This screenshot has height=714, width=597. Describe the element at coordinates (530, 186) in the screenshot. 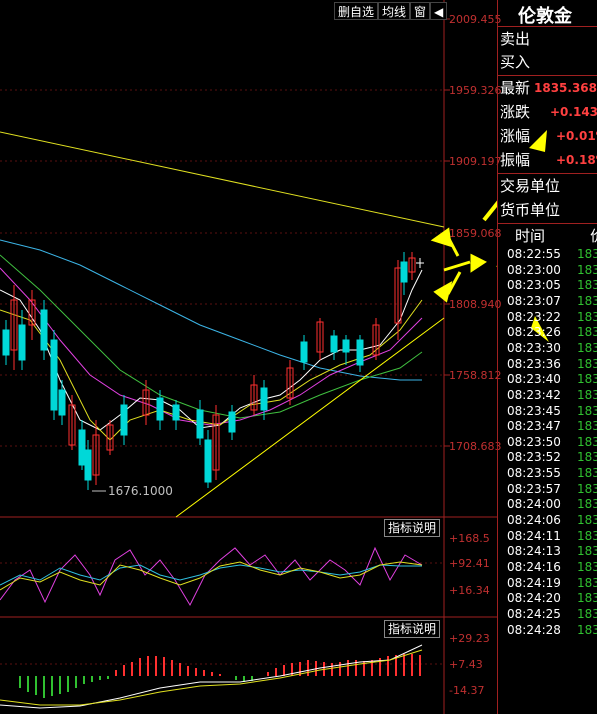

I see `trade-unit-label: 交易单位` at that location.